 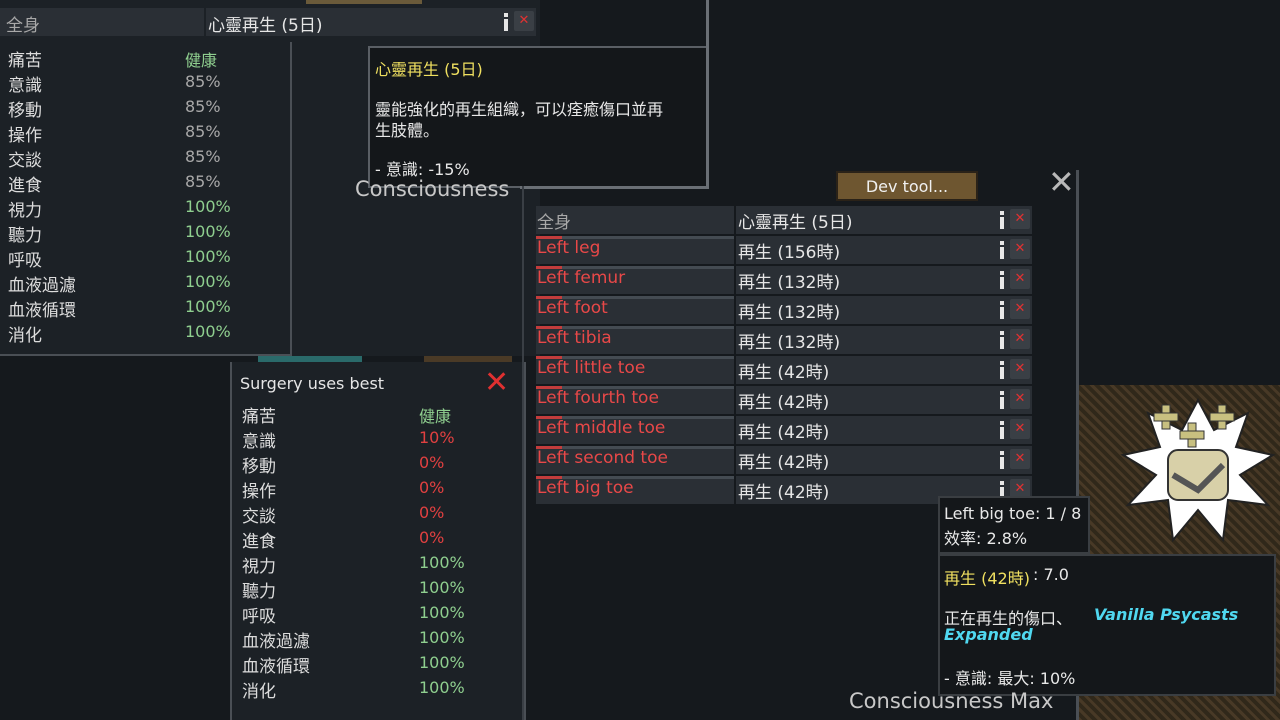 What do you see at coordinates (378, 566) in the screenshot?
I see `stat-row: 視力 100%` at bounding box center [378, 566].